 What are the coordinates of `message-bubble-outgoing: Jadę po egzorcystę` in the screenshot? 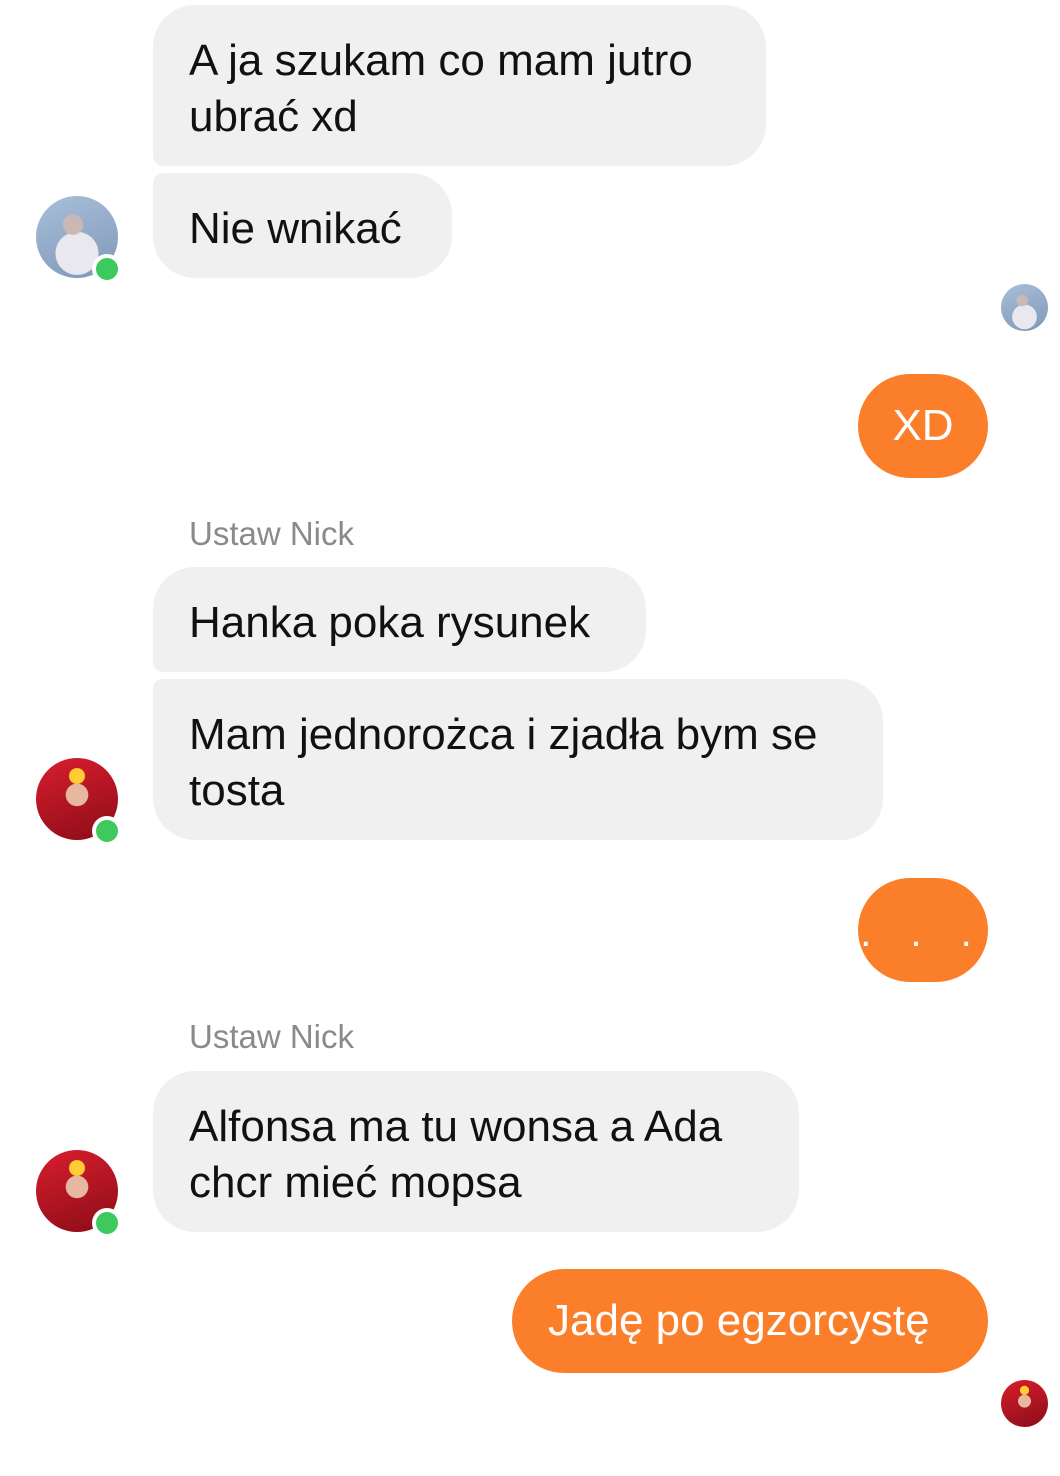 It's located at (750, 1321).